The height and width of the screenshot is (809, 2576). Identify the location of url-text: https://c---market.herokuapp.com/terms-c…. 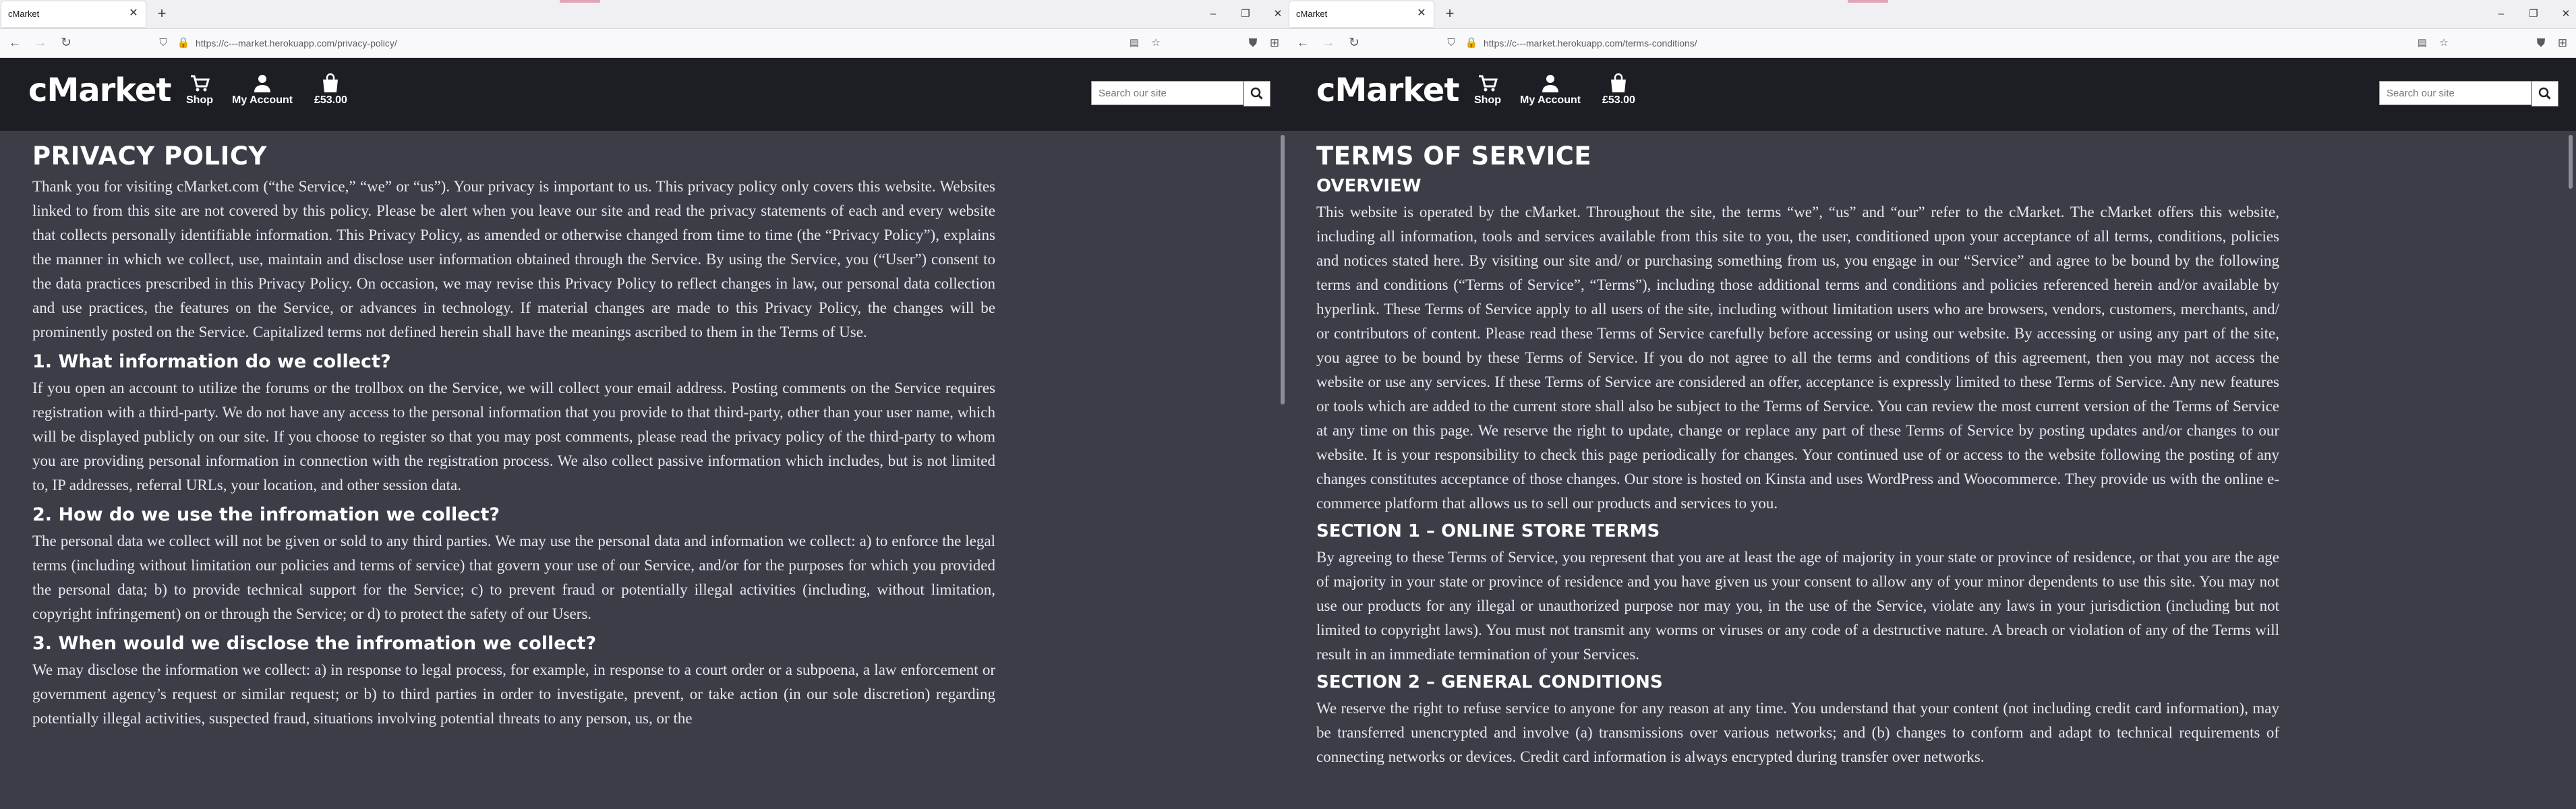
(1590, 43).